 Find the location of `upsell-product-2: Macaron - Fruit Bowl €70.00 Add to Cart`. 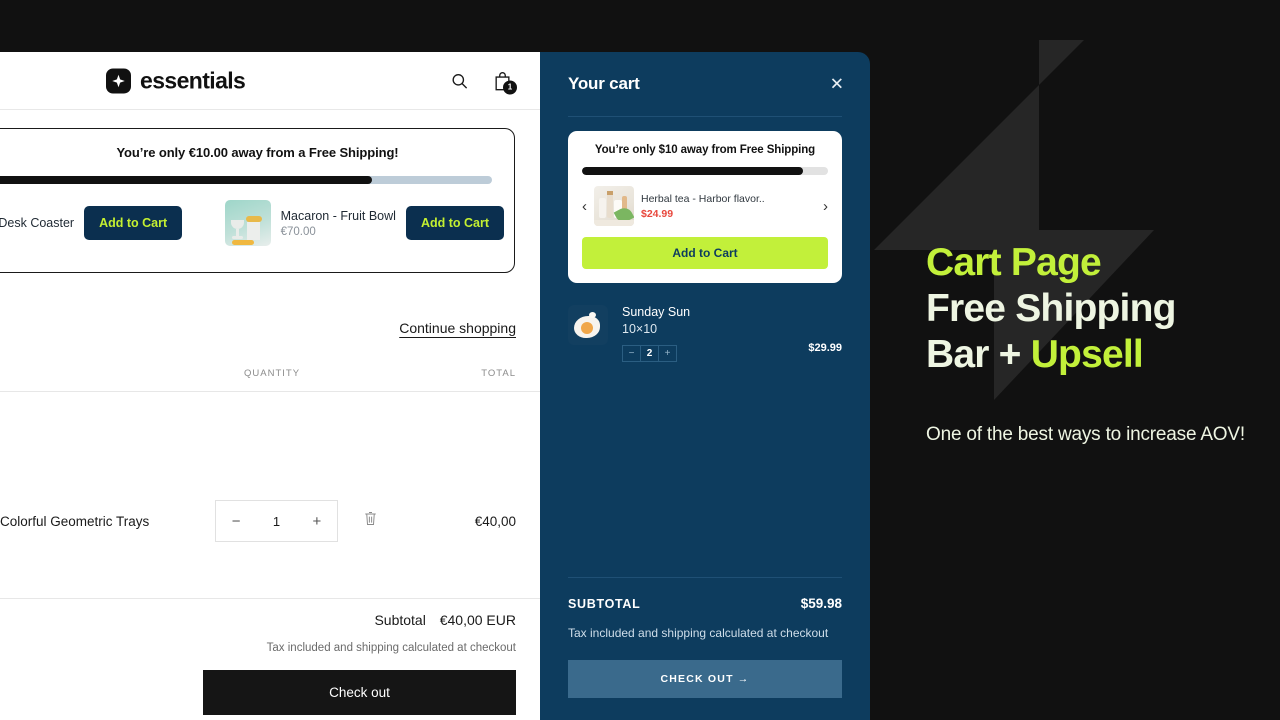

upsell-product-2: Macaron - Fruit Bowl €70.00 Add to Cart is located at coordinates (364, 223).